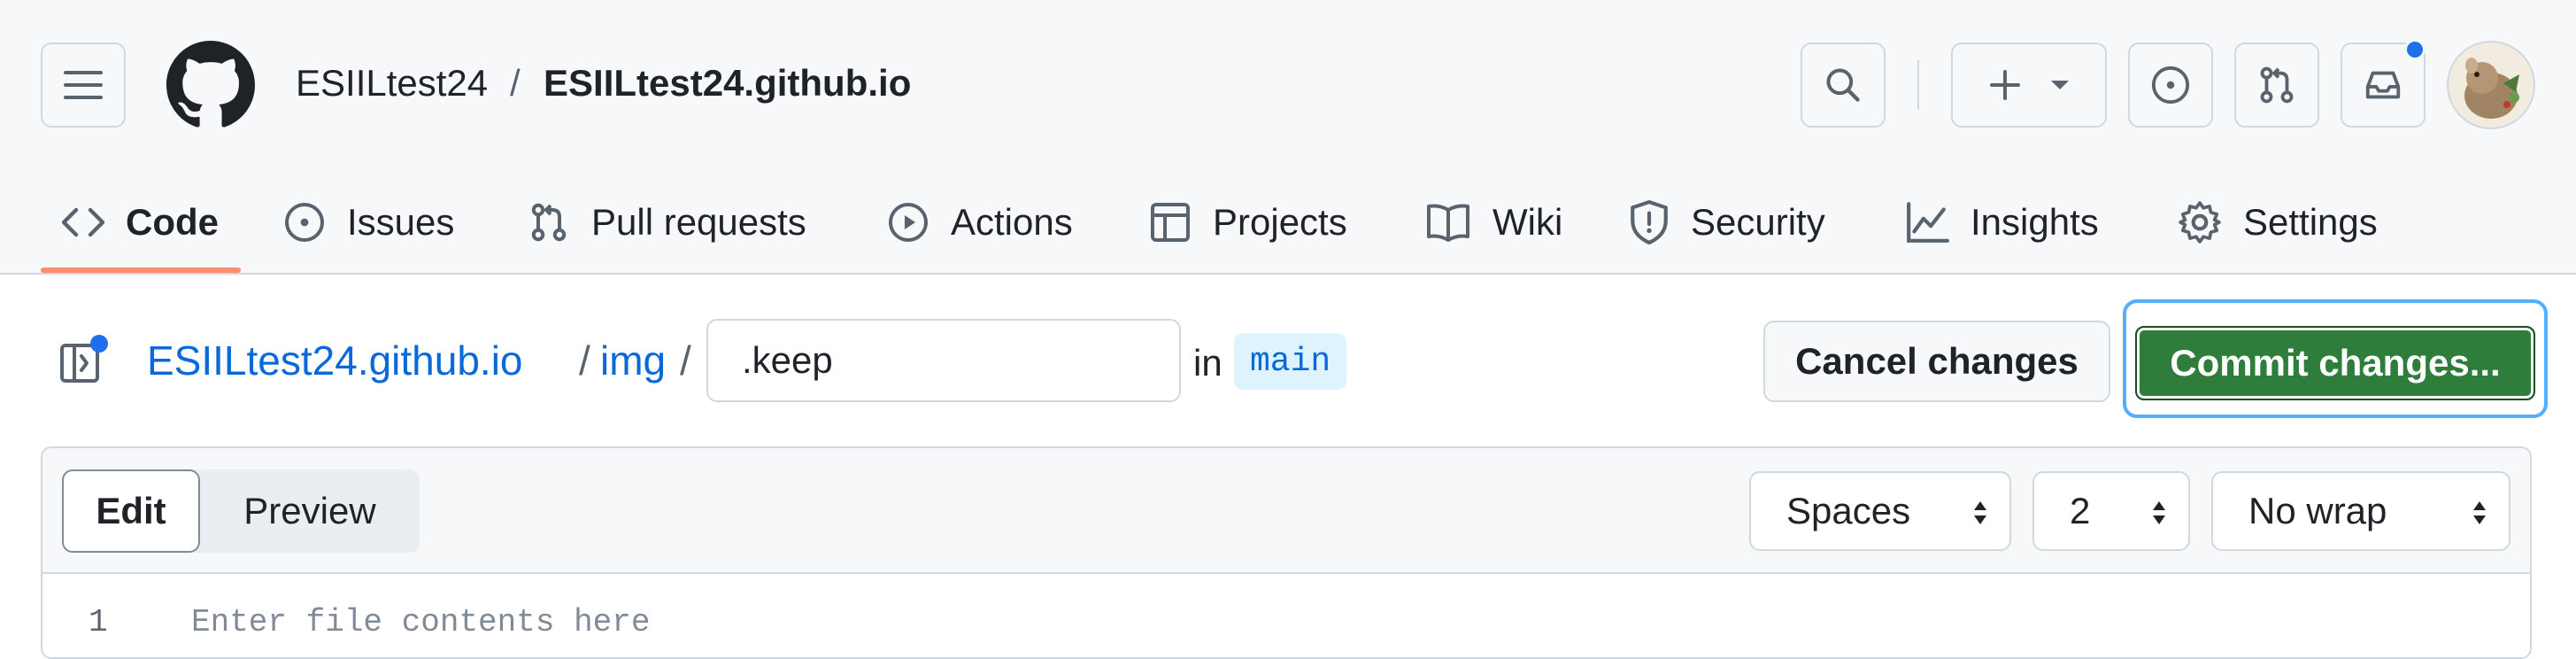  Describe the element at coordinates (401, 222) in the screenshot. I see `tab-label: Issues` at that location.